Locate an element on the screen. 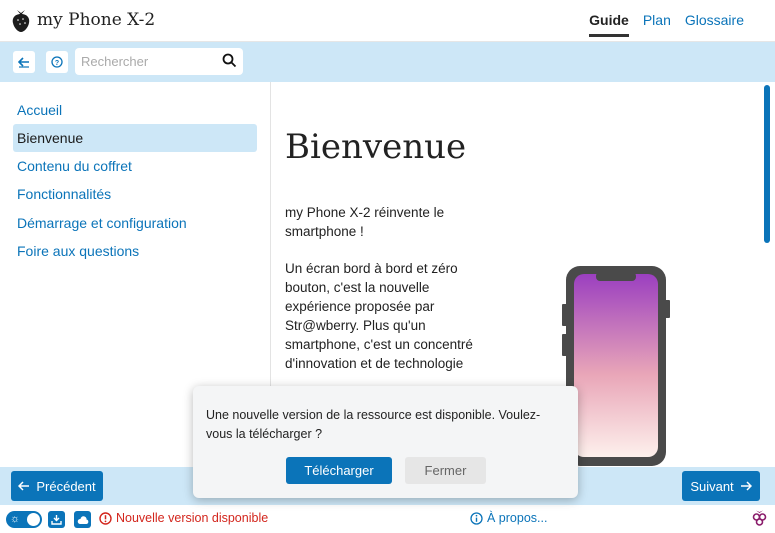  help-circle-icon: ? is located at coordinates (57, 62).